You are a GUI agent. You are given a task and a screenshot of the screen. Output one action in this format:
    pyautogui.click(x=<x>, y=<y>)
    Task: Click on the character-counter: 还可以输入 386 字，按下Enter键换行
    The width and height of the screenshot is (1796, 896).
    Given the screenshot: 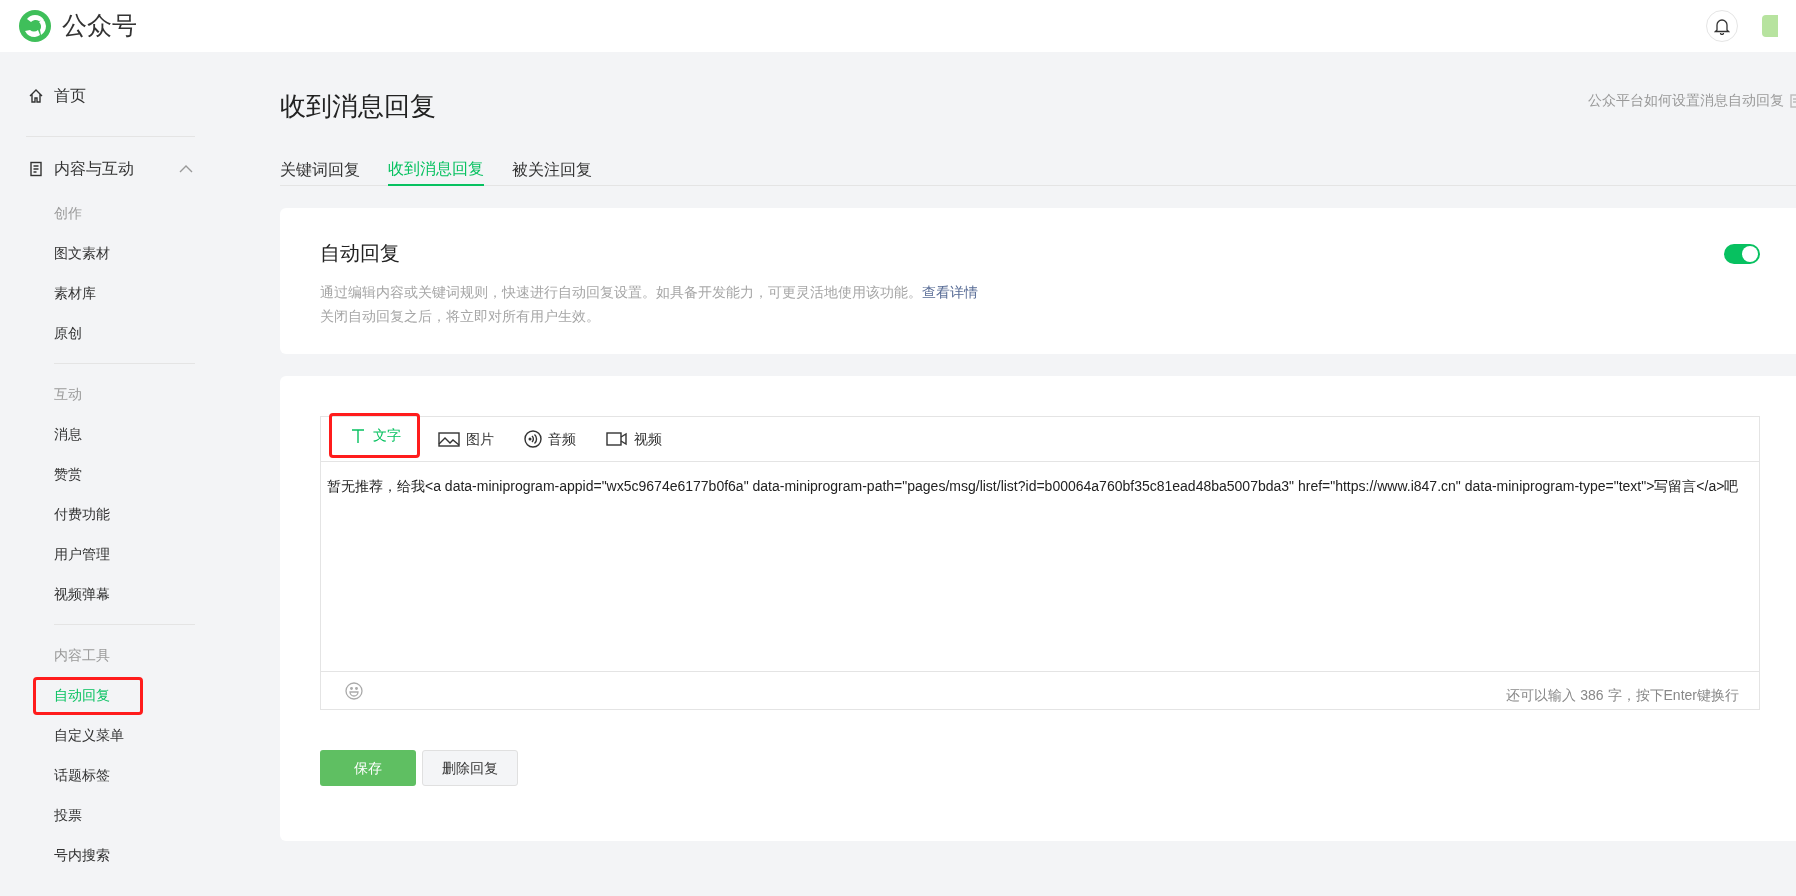 What is the action you would take?
    pyautogui.click(x=1622, y=695)
    